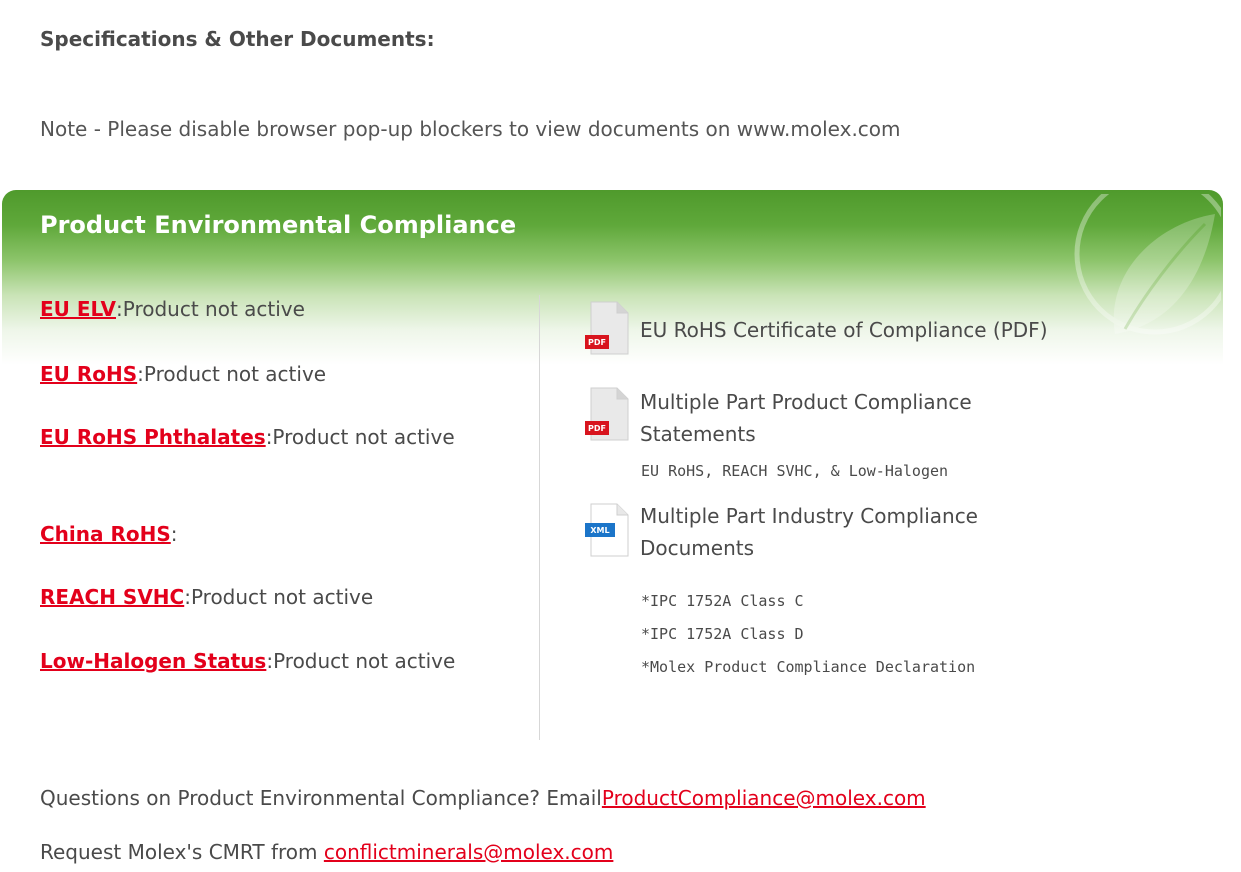 The width and height of the screenshot is (1241, 872). Describe the element at coordinates (279, 597) in the screenshot. I see `reach-svhc-status: :Product not active` at that location.